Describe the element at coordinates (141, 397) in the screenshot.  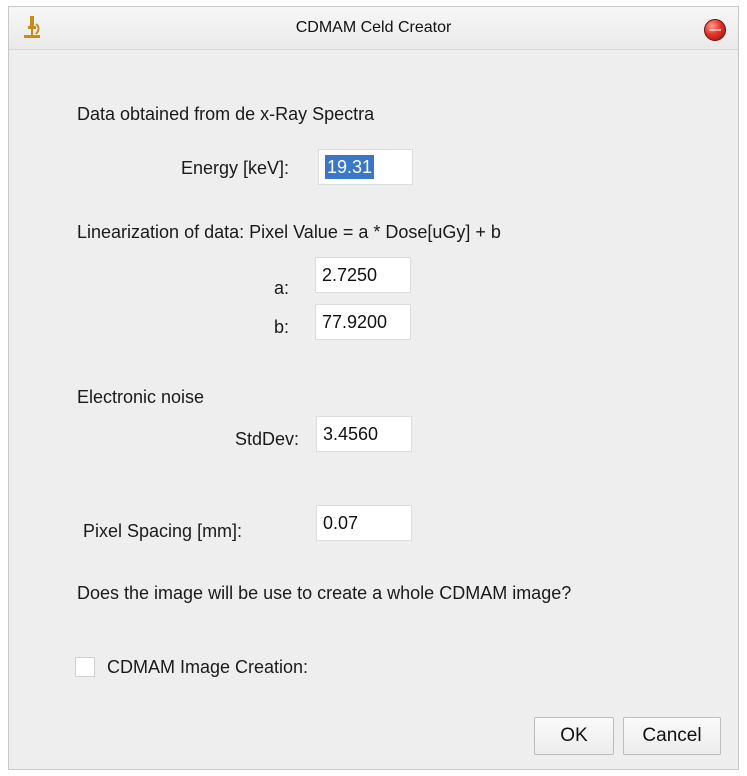
I see `noise-heading: Electronic noise` at that location.